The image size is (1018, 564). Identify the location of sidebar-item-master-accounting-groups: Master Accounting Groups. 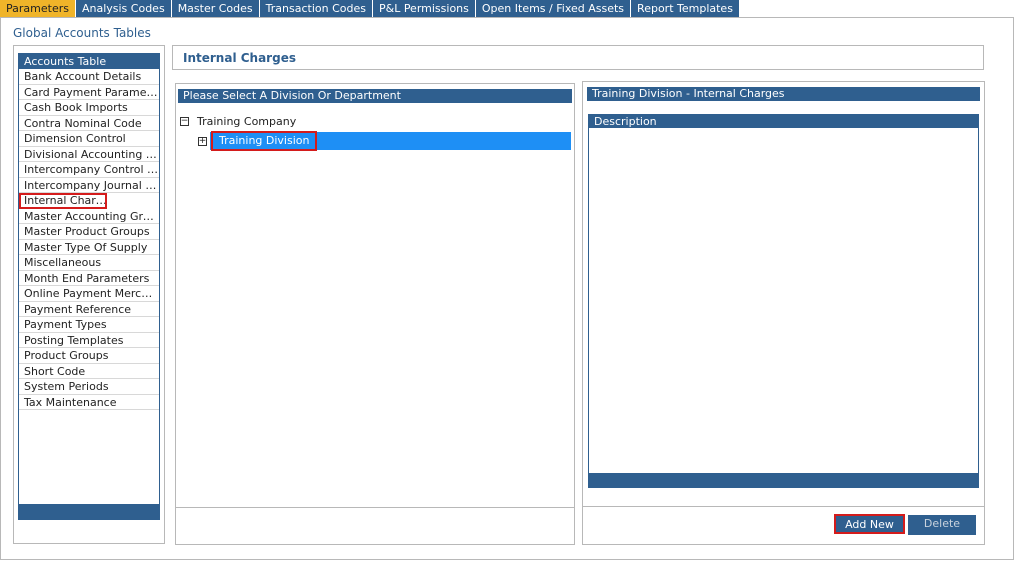
(89, 216).